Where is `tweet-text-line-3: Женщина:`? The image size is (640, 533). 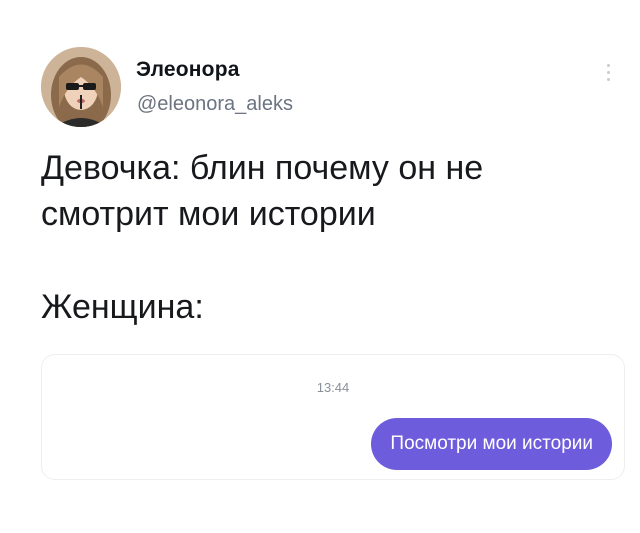 tweet-text-line-3: Женщина: is located at coordinates (122, 307).